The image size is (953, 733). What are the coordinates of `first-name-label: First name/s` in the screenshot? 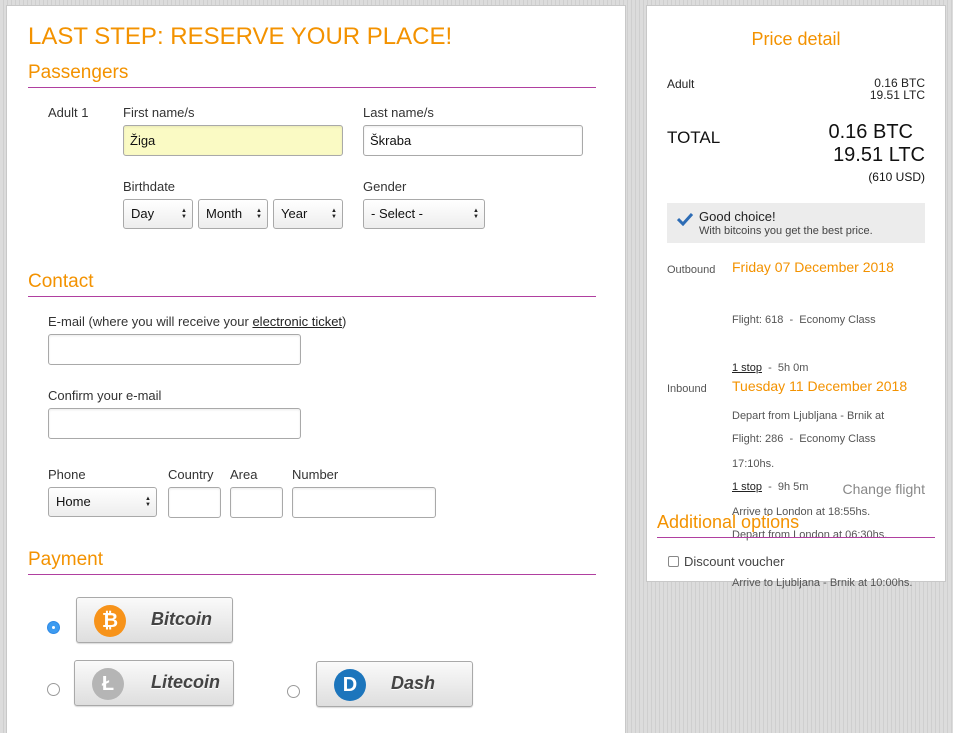 It's located at (159, 112).